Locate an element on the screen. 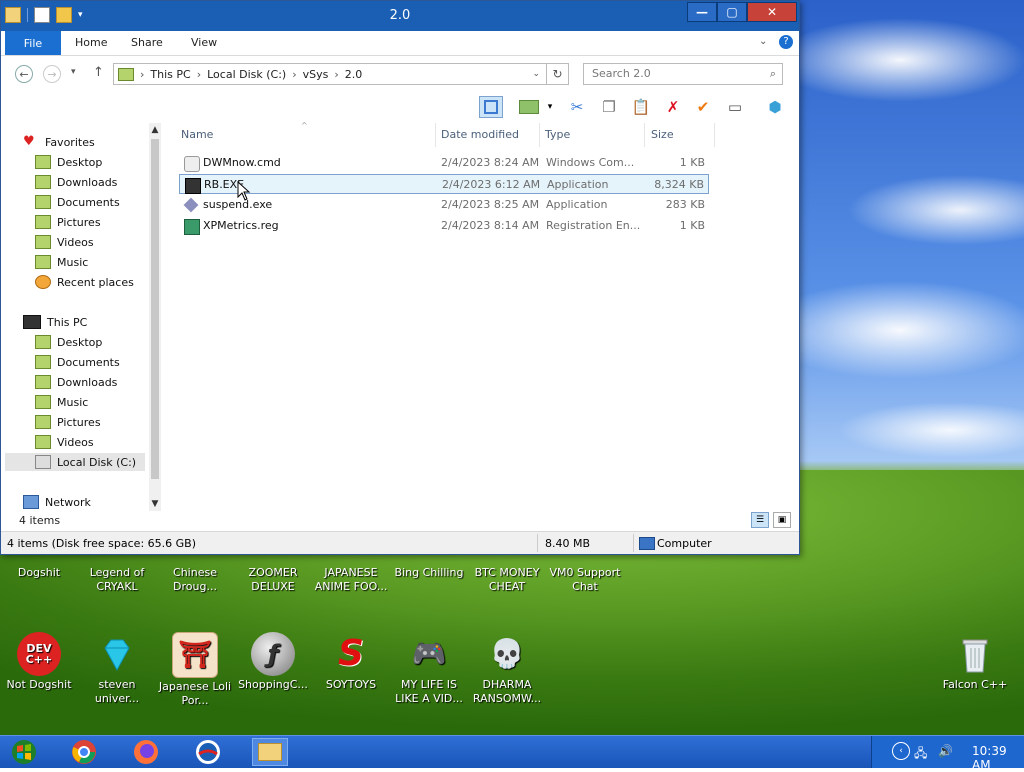 The width and height of the screenshot is (1024, 772). tab-home: Home is located at coordinates (91, 42).